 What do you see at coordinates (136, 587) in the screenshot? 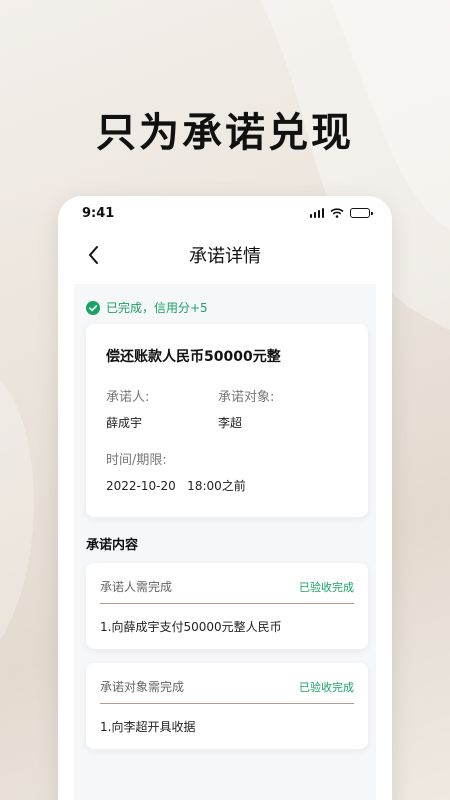
I see `requirement-label: 承诺人需完成` at bounding box center [136, 587].